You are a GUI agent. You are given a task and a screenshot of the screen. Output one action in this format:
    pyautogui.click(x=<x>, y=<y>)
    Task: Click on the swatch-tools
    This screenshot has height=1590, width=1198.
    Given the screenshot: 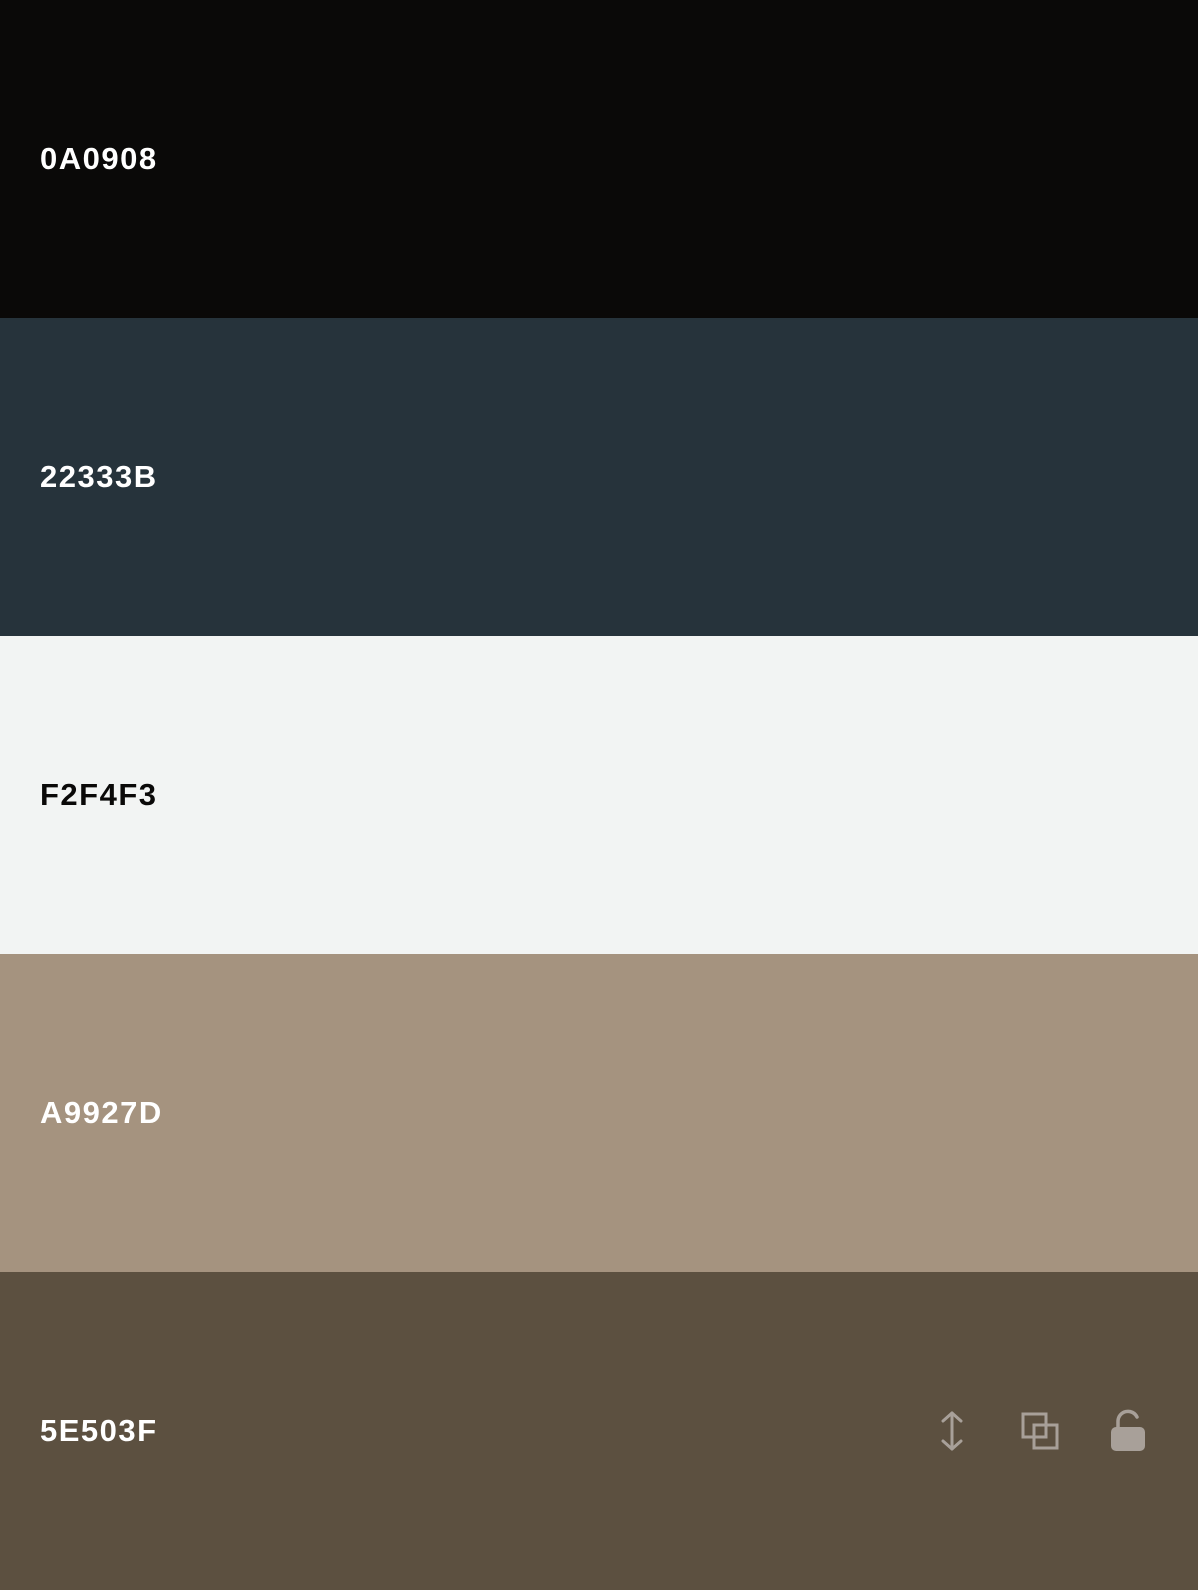 What is the action you would take?
    pyautogui.click(x=1040, y=1431)
    